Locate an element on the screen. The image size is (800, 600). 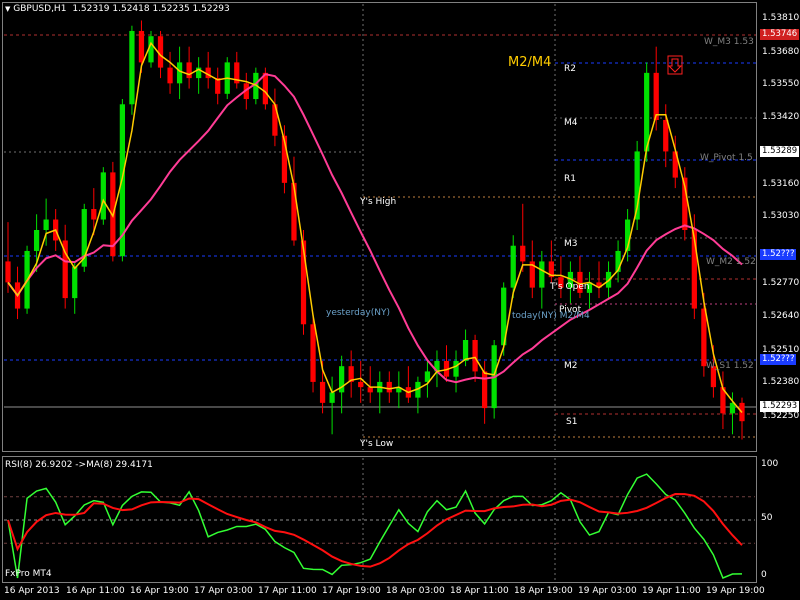
price-tick: 1.52250 is located at coordinates (781, 416).